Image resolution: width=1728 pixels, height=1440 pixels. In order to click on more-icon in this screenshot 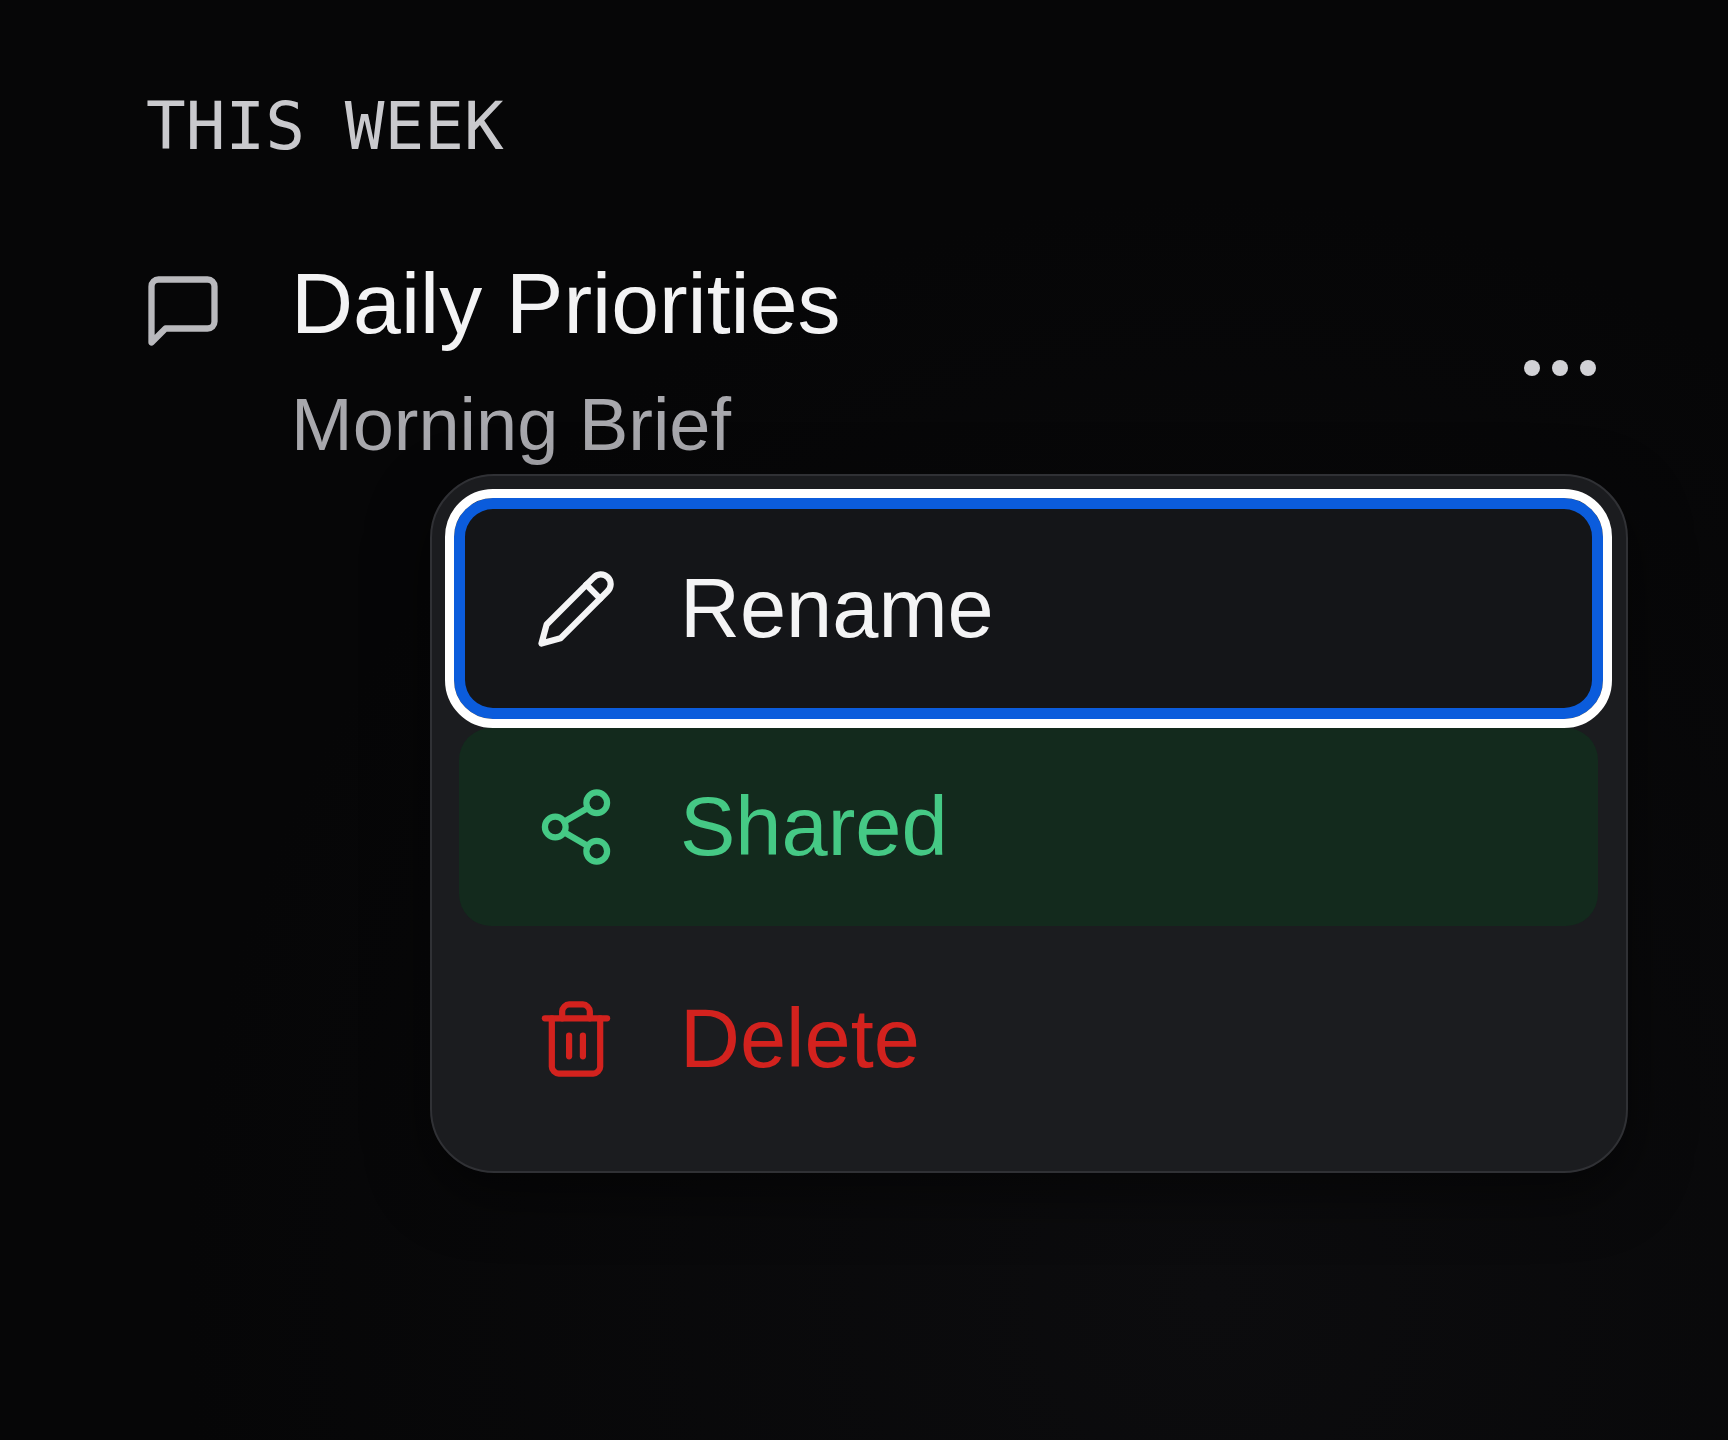, I will do `click(1560, 368)`.